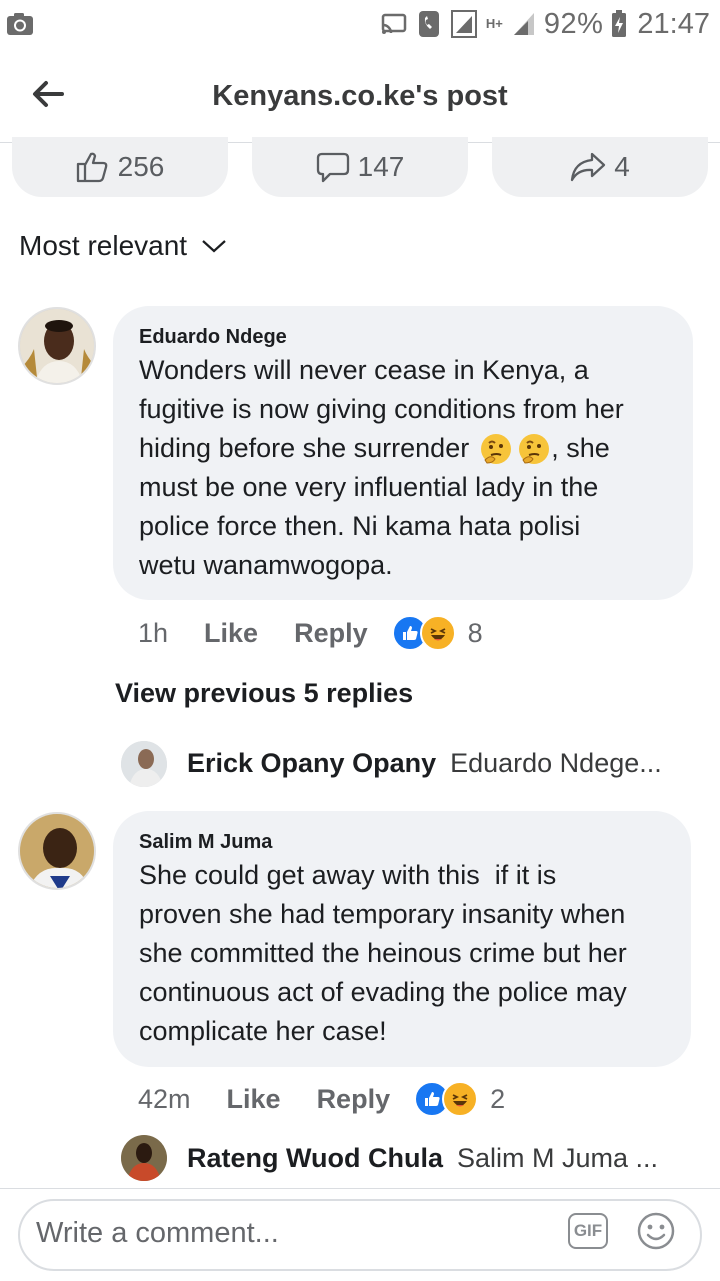 The width and height of the screenshot is (720, 1281). What do you see at coordinates (103, 245) in the screenshot?
I see `sort-label: Most relevant` at bounding box center [103, 245].